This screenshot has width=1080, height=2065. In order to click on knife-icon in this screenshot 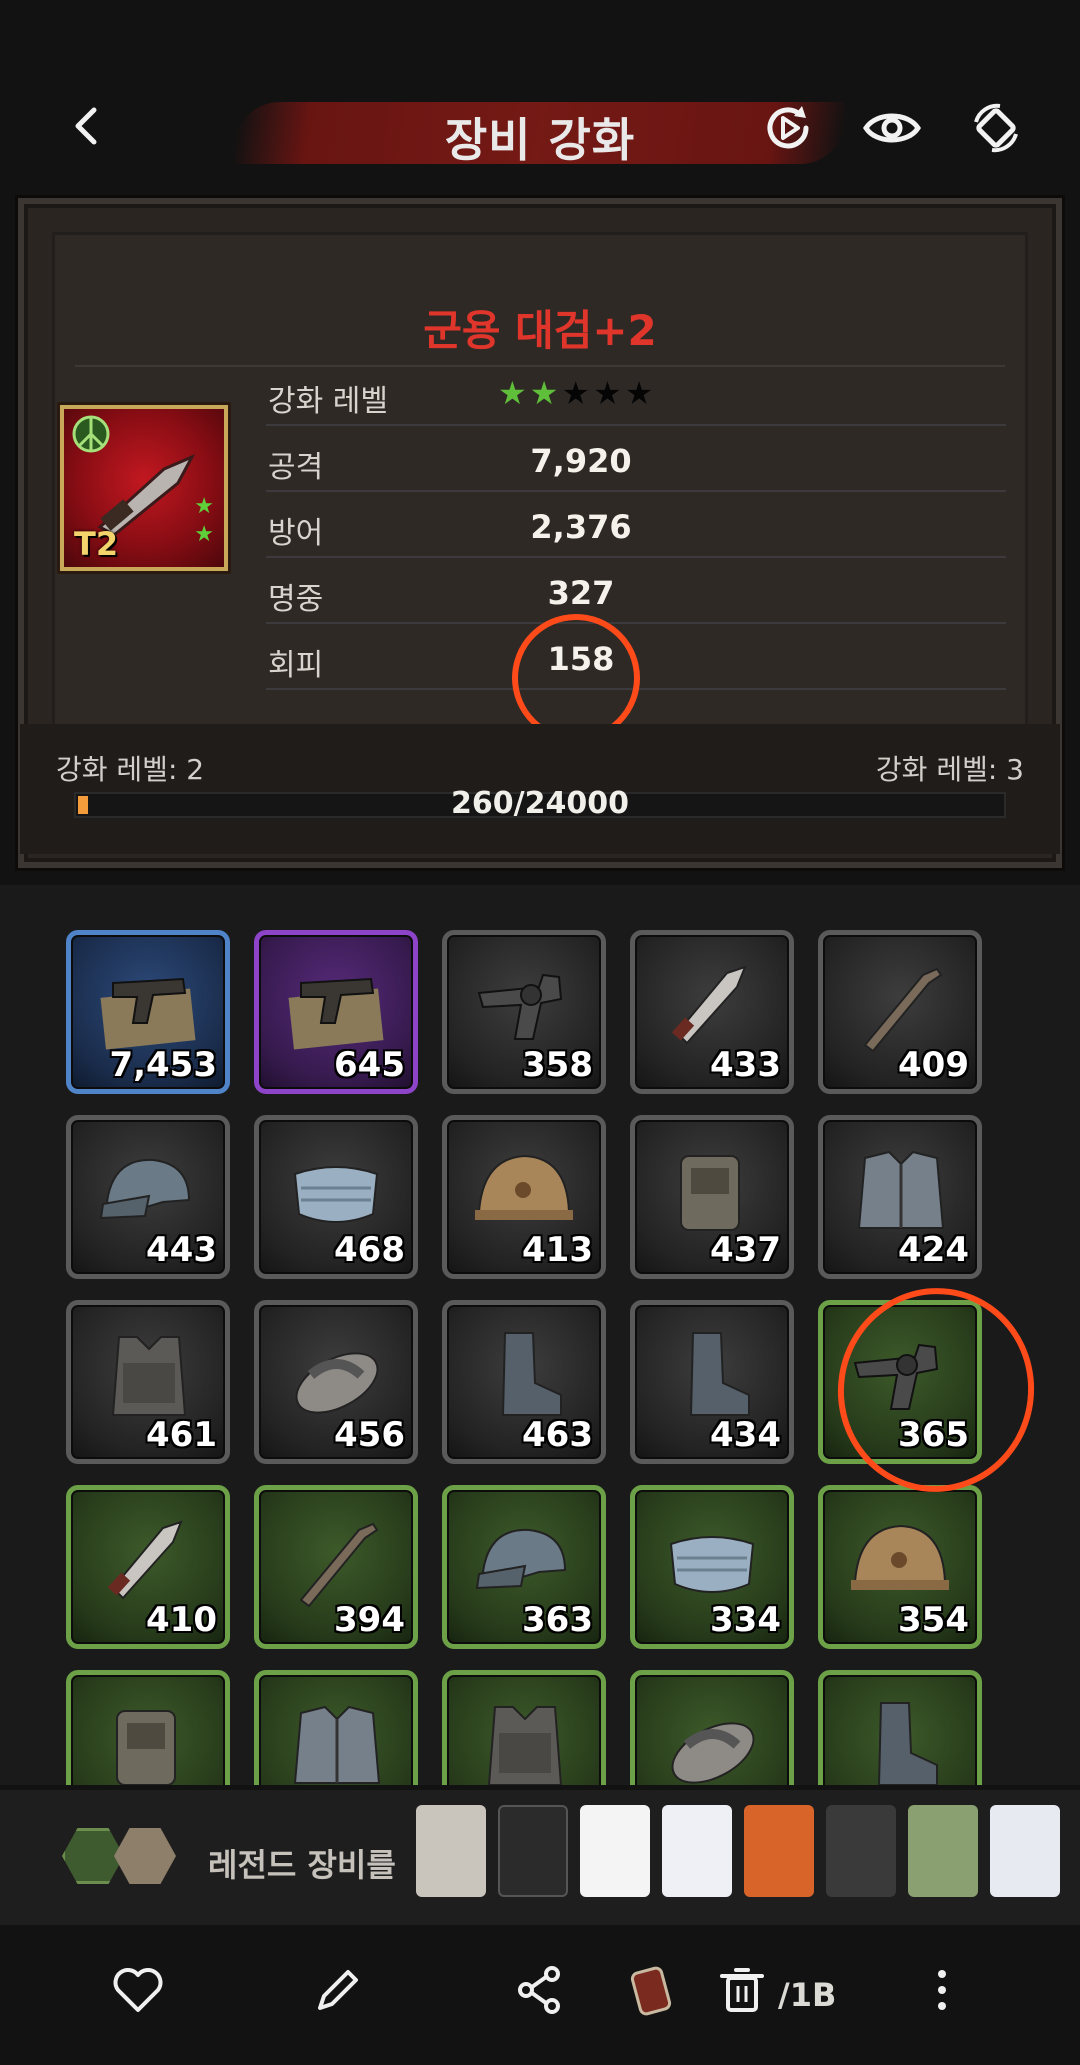, I will do `click(145, 1560)`.